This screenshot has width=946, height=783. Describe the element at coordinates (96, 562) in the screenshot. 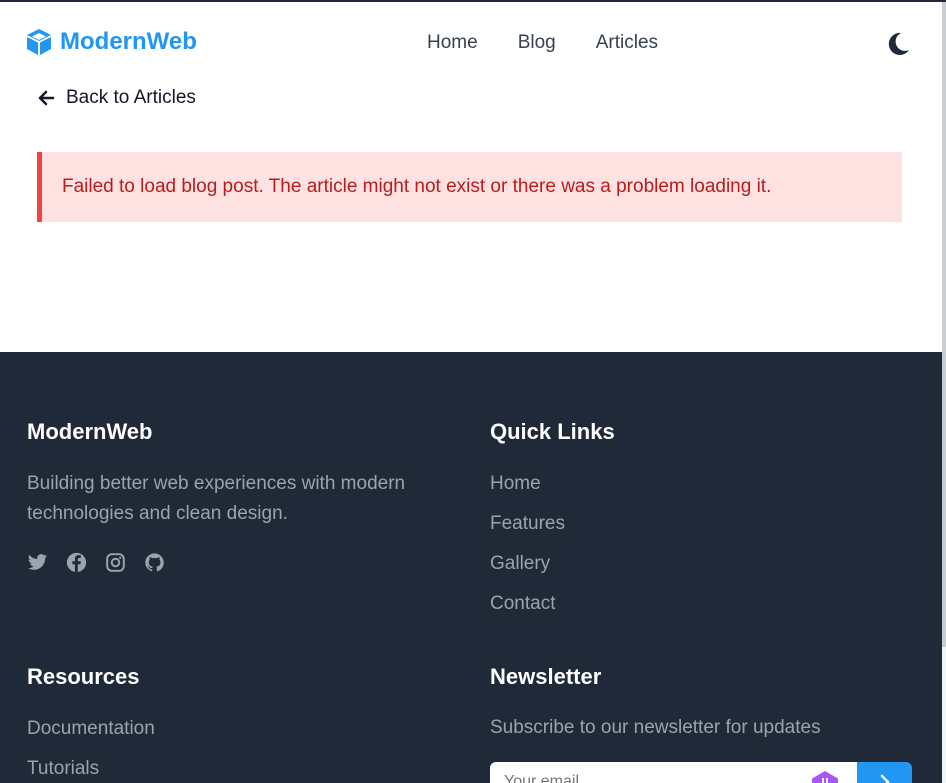

I see `social-links` at that location.